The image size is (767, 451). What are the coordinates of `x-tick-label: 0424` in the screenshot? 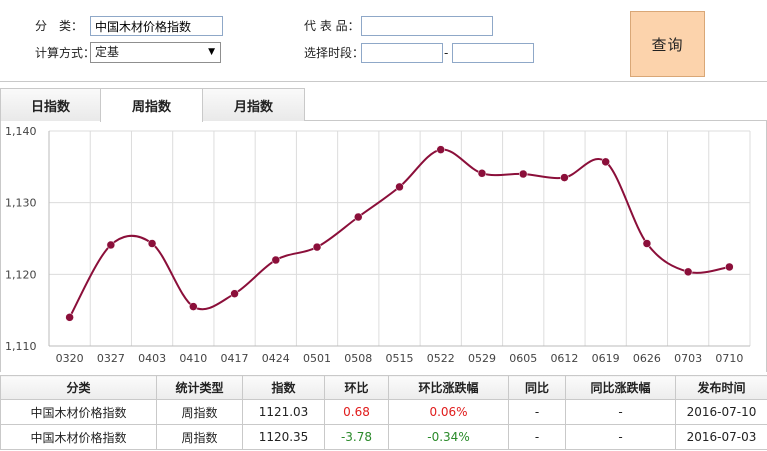 It's located at (276, 358).